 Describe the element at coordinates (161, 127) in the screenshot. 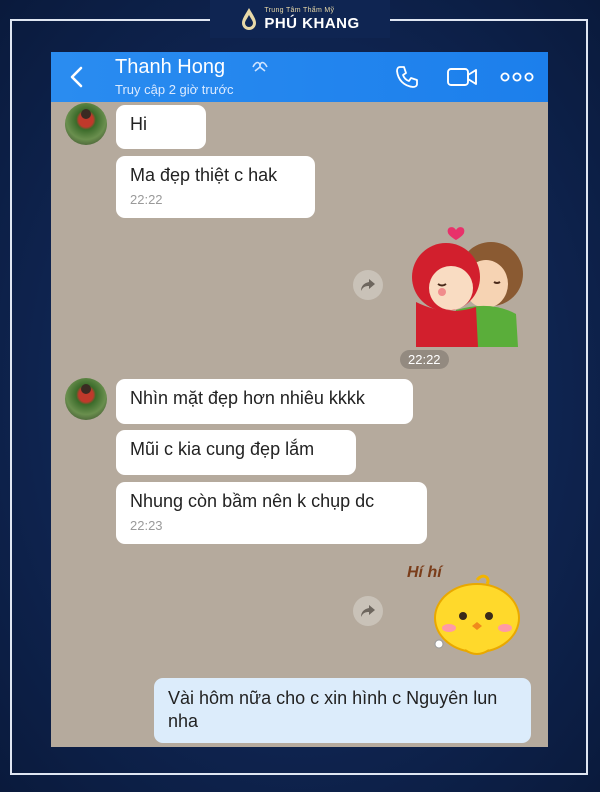

I see `message-bubble: Hi` at that location.